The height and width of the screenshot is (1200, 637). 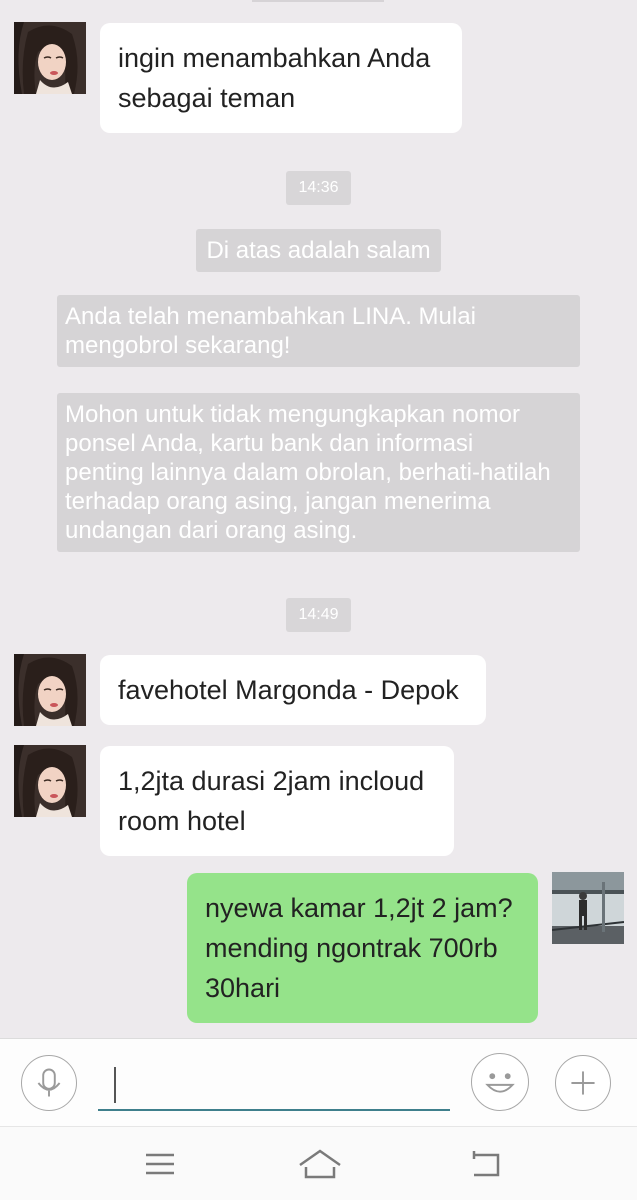 I want to click on system-notice: Di atas adalah salam, so click(x=318, y=250).